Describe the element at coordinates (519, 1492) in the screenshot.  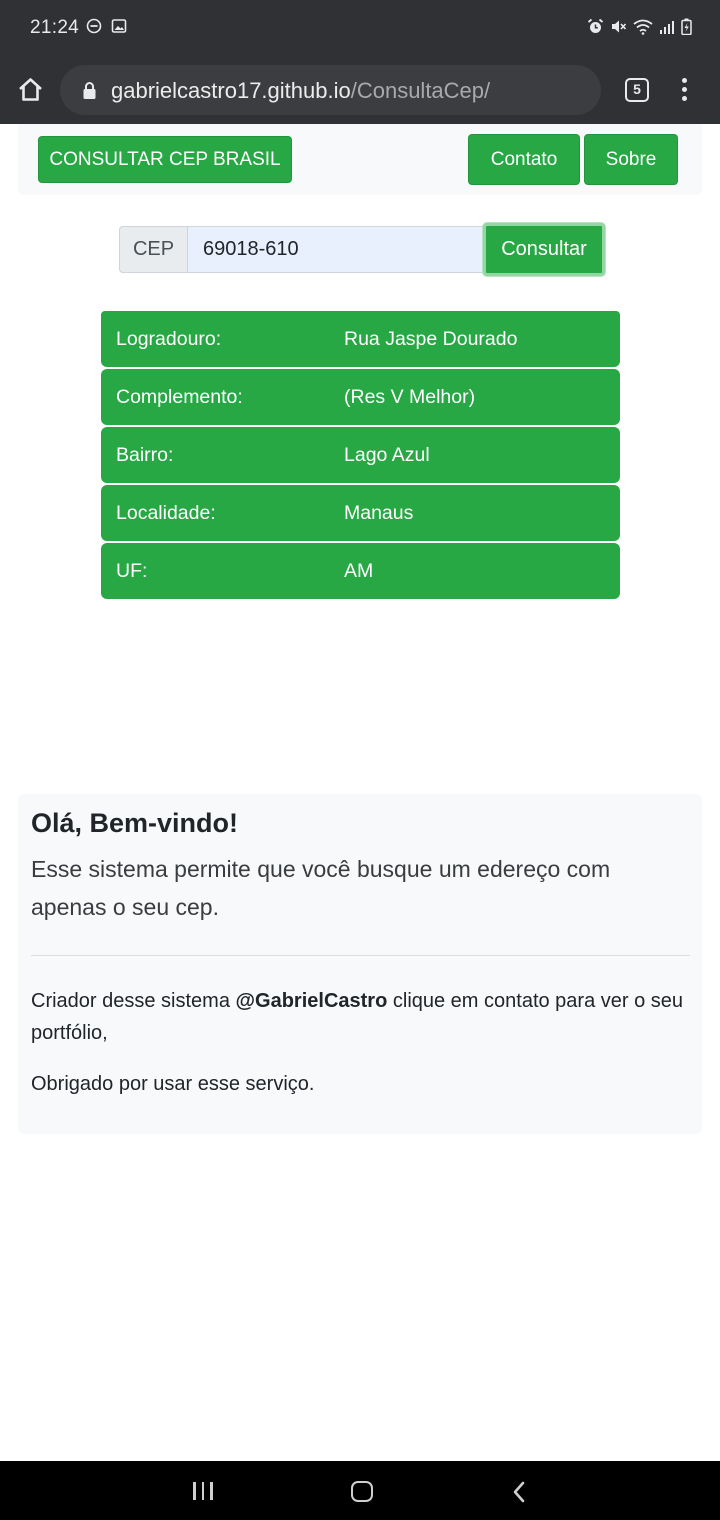
I see `back-icon` at that location.